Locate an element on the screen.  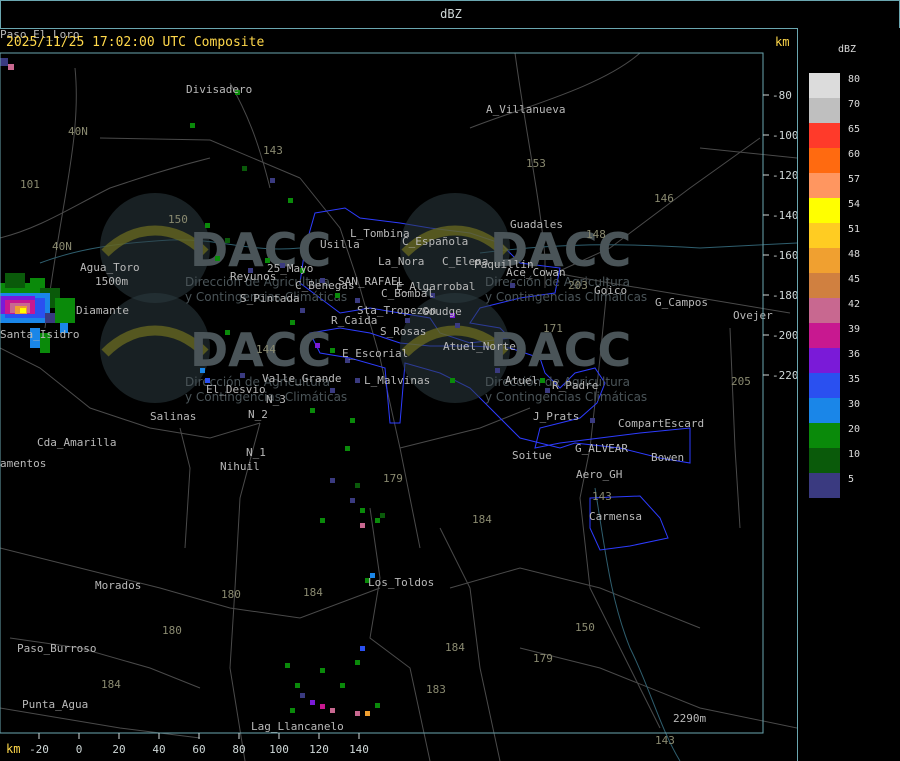
place-label: 179 is located at coordinates (543, 658).